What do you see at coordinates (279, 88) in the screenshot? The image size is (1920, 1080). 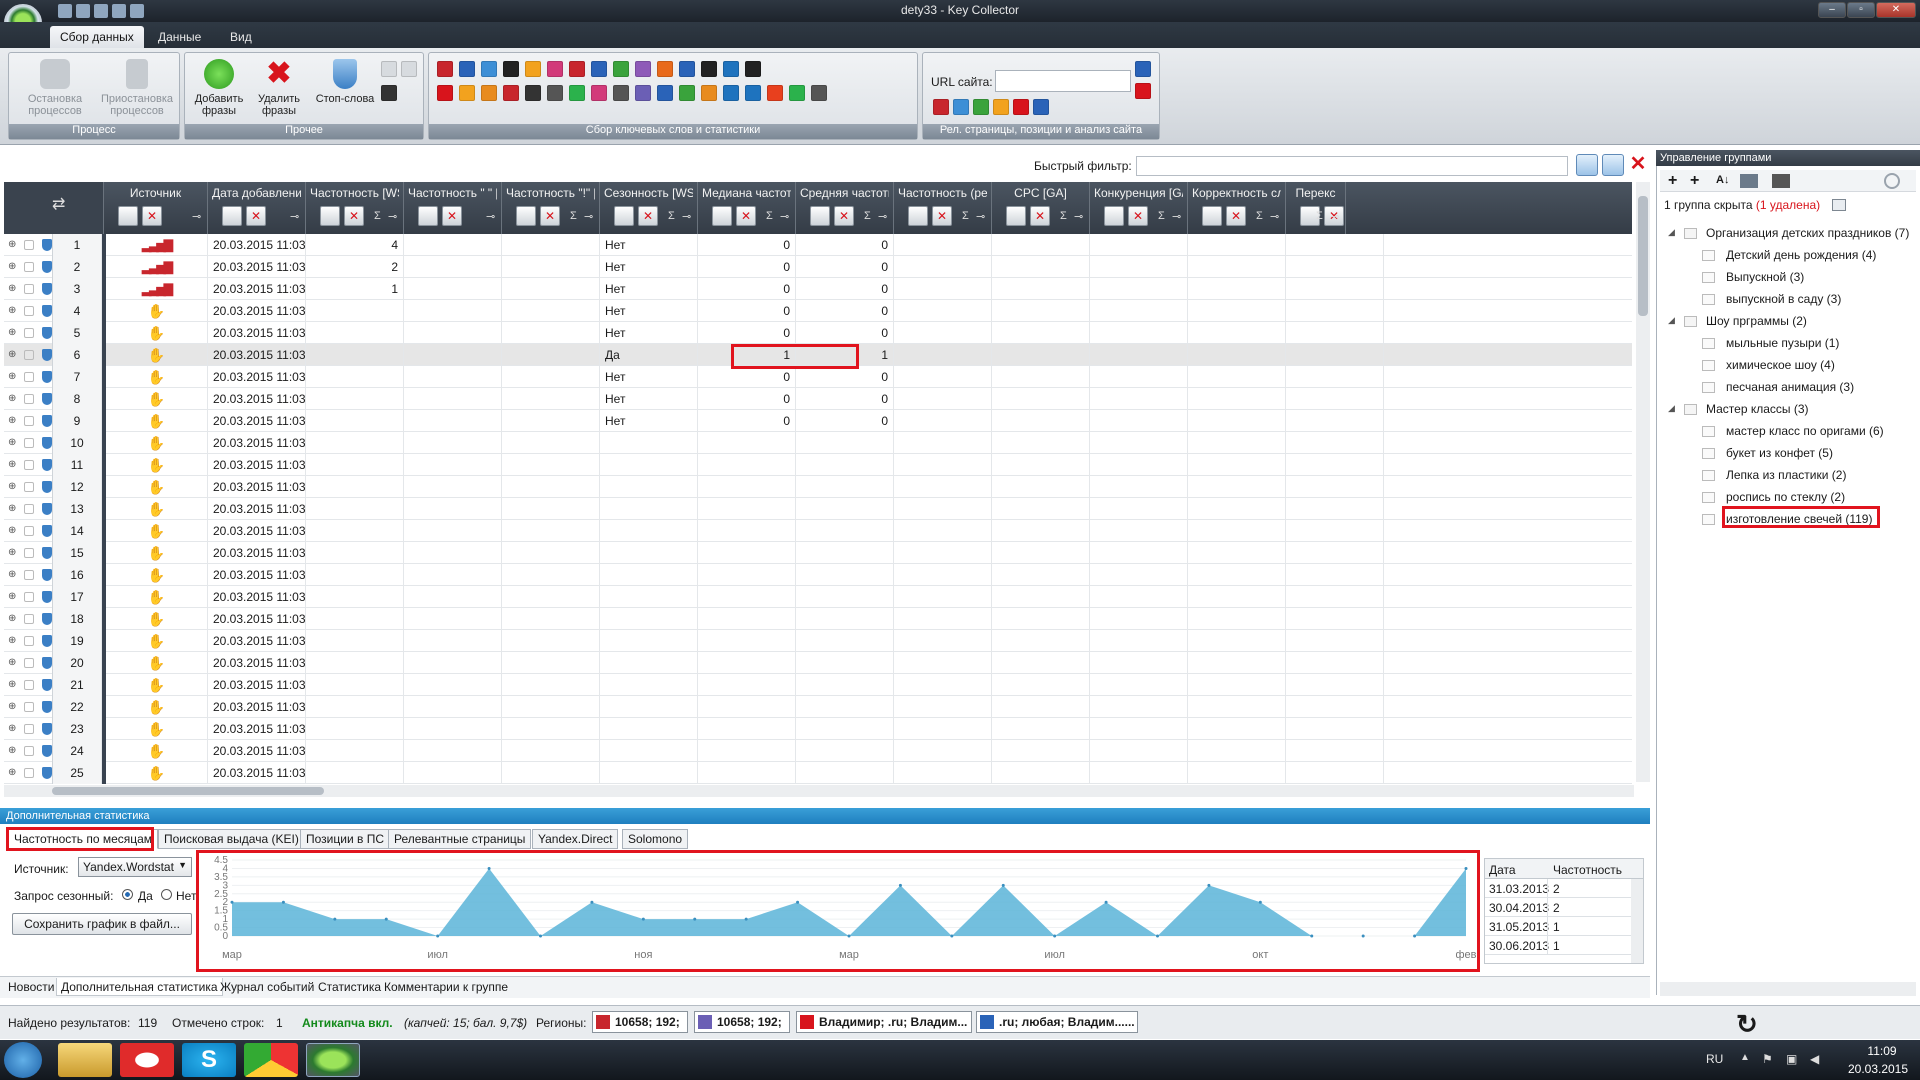 I see `delete-phrases-button: ✖ Удалить фразы` at bounding box center [279, 88].